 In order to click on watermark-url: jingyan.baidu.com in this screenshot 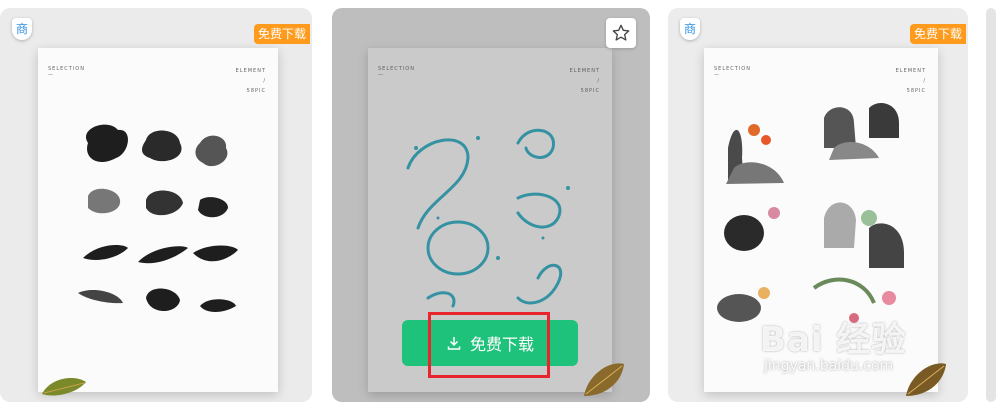, I will do `click(829, 366)`.